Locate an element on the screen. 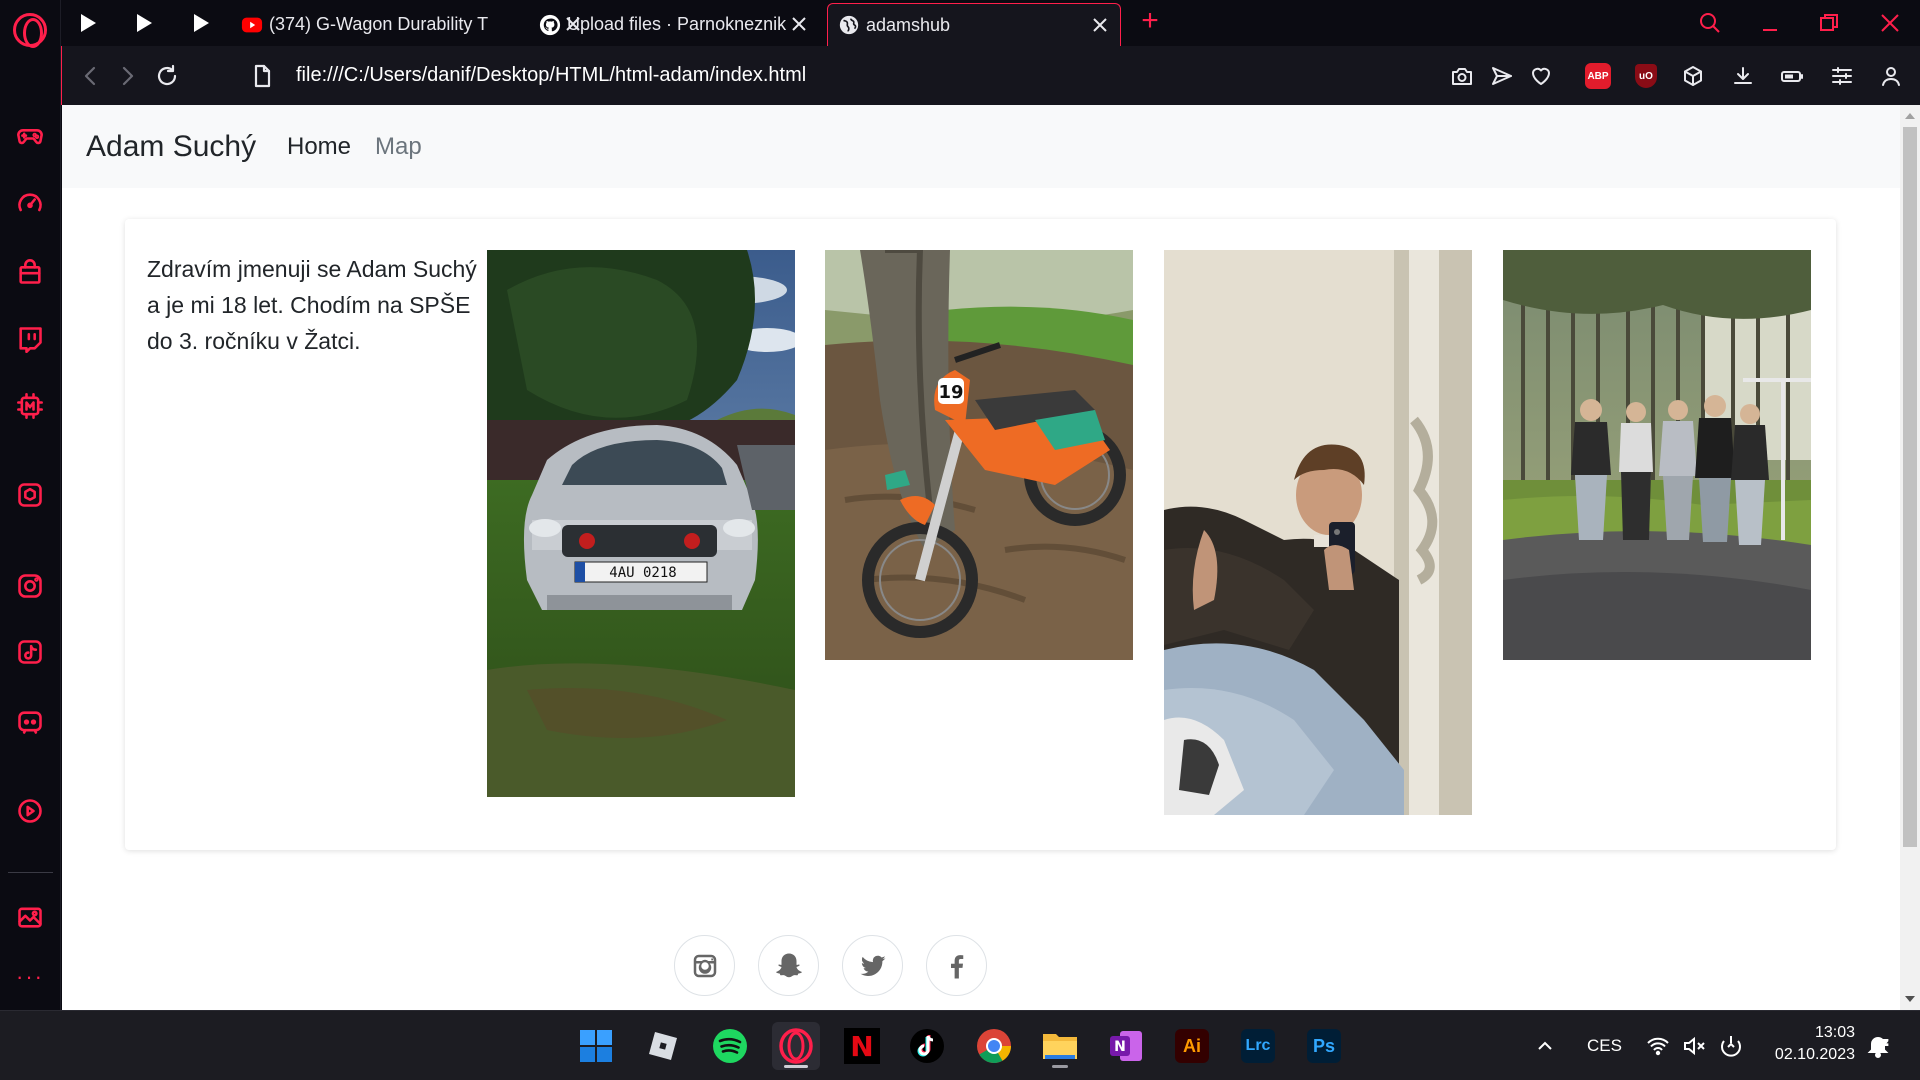 The image size is (1920, 1080). github-icon is located at coordinates (550, 25).